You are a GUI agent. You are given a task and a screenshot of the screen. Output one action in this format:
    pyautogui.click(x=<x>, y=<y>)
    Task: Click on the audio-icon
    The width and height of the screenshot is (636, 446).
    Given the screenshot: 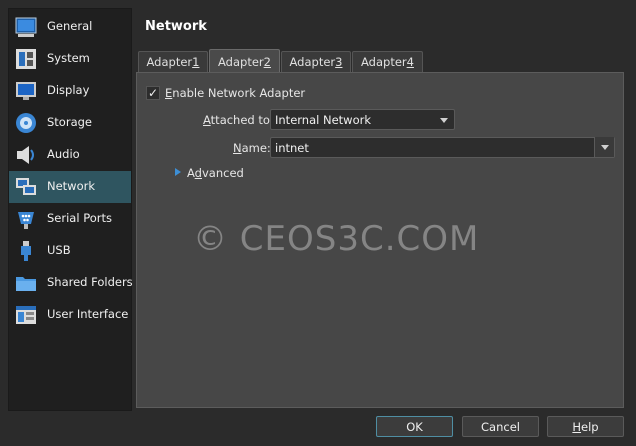 What is the action you would take?
    pyautogui.click(x=26, y=155)
    